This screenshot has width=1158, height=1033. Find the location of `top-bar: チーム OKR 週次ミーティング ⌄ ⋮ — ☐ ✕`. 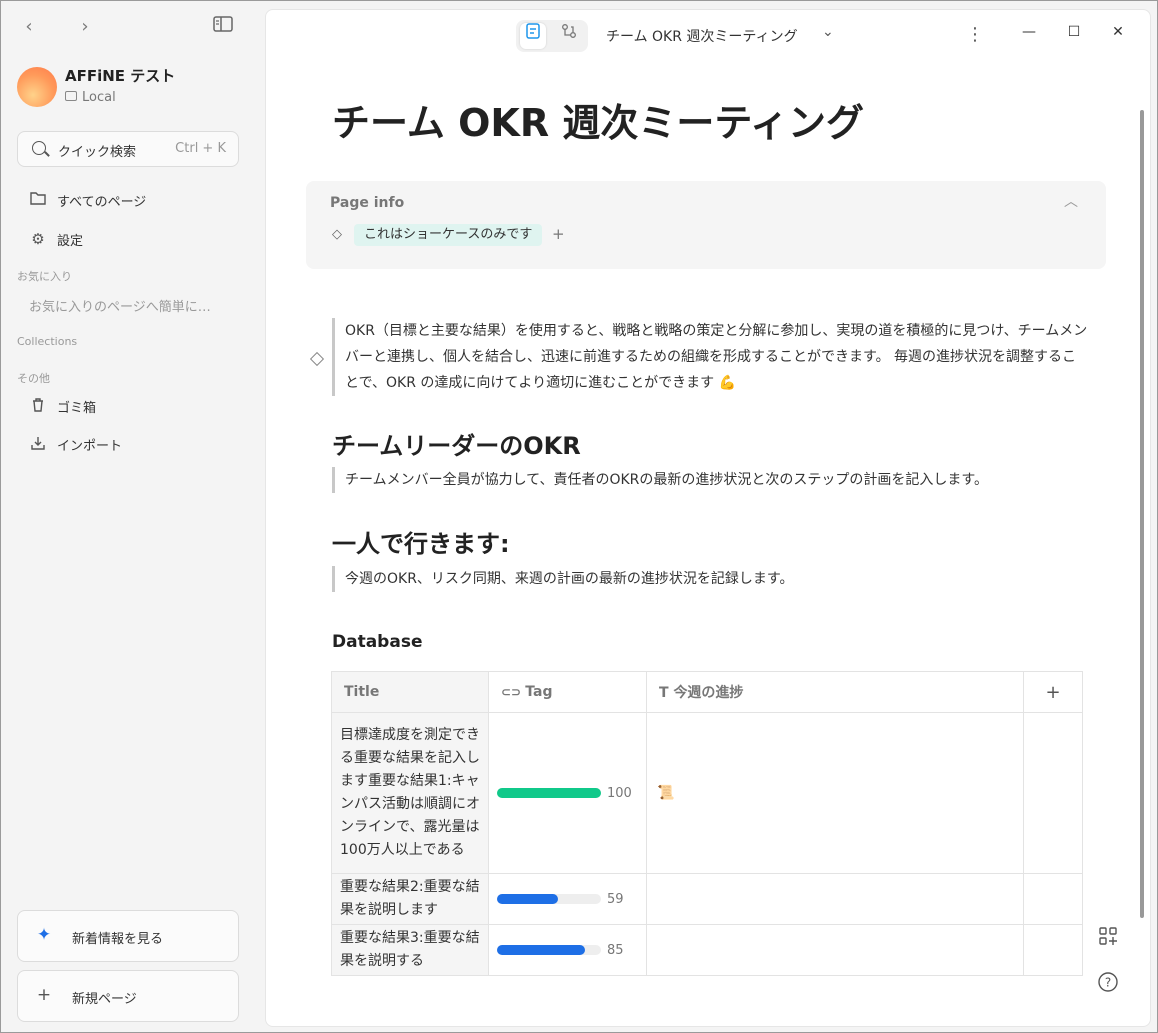

top-bar: チーム OKR 週次ミーティング ⌄ ⋮ — ☐ ✕ is located at coordinates (708, 35).